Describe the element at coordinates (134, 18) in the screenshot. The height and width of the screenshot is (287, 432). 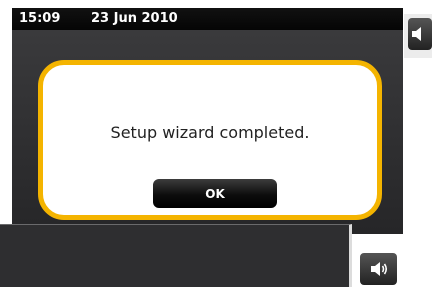
I see `status-date: 23 Jun 2010` at that location.